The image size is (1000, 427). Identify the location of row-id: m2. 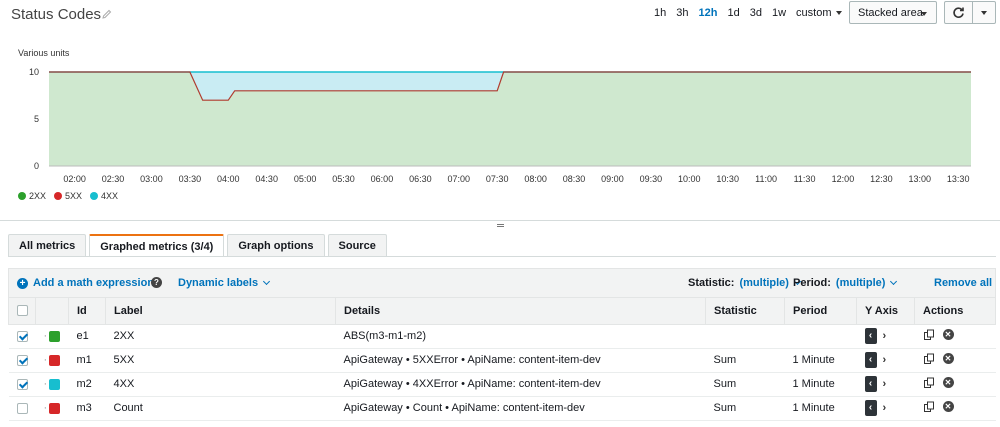
(87, 384).